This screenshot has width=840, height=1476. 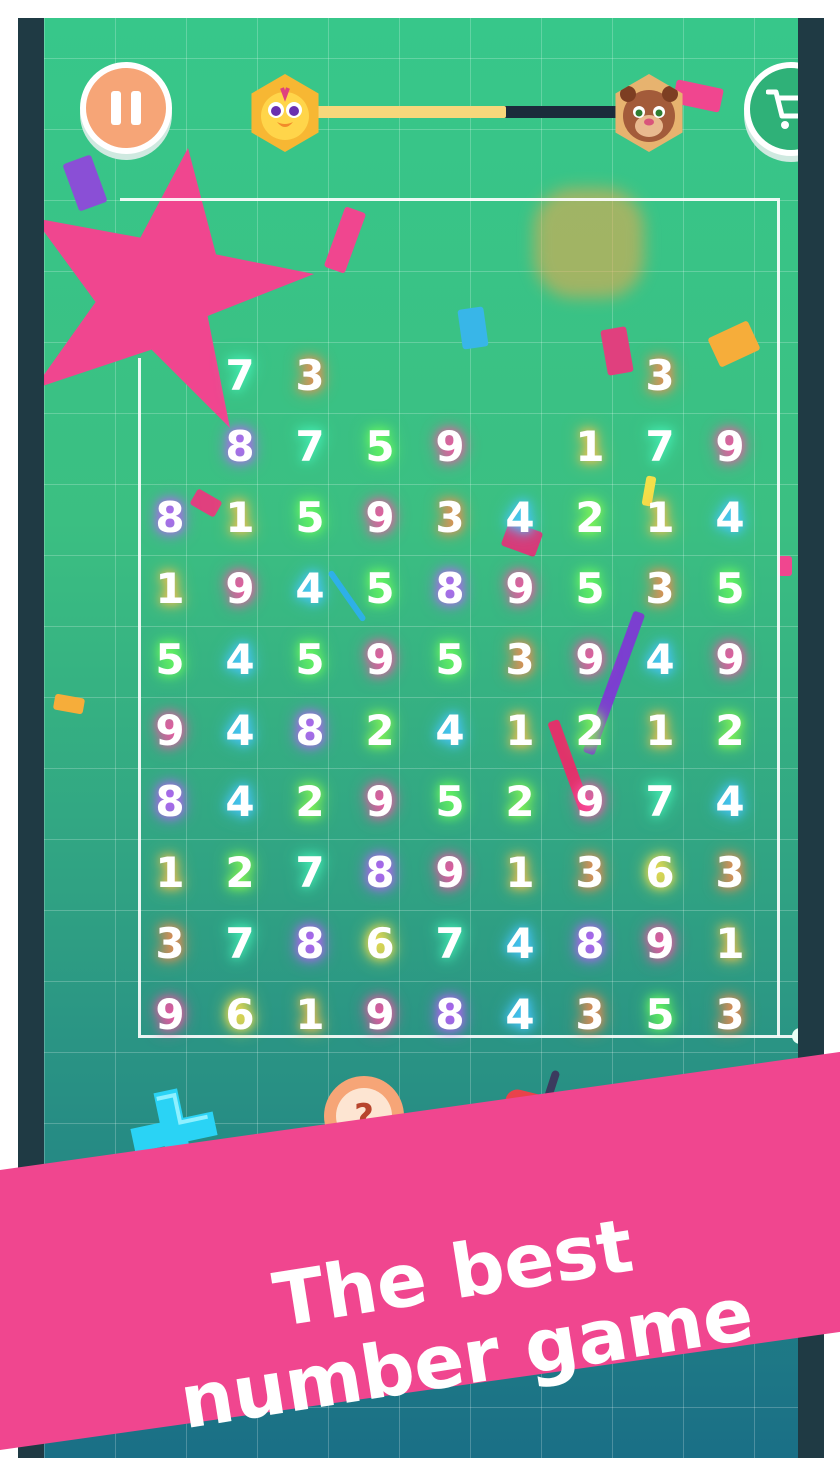 What do you see at coordinates (410, 112) in the screenshot?
I see `versus-progress-fill` at bounding box center [410, 112].